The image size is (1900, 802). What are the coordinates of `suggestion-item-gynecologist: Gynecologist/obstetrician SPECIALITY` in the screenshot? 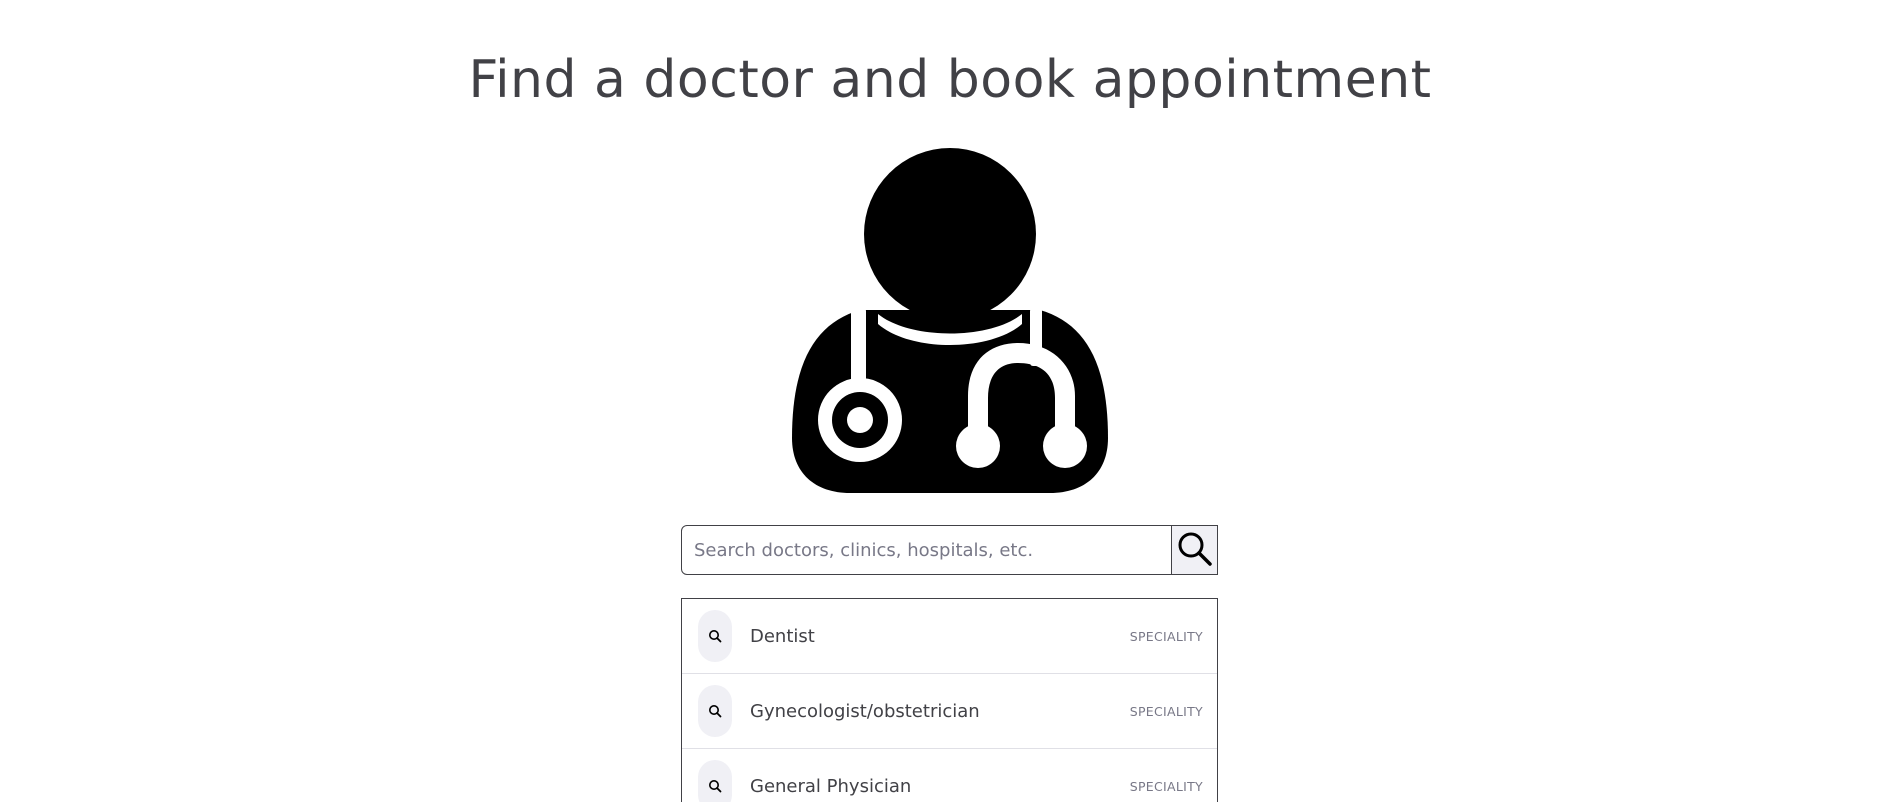 It's located at (949, 711).